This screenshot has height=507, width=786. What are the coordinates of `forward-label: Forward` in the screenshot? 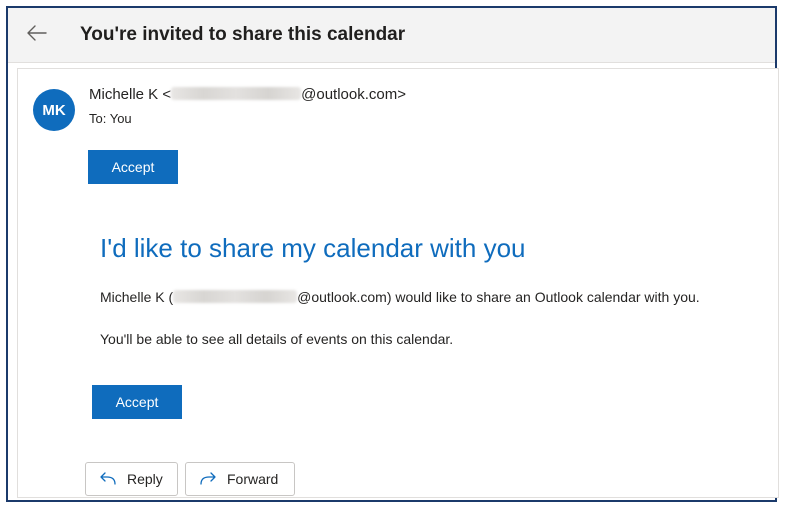 It's located at (253, 479).